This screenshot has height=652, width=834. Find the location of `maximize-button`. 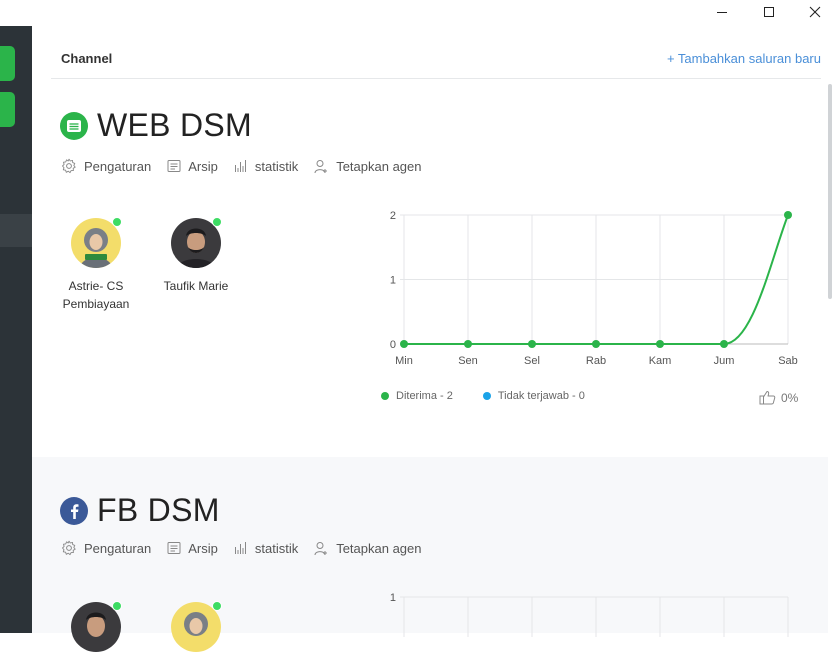

maximize-button is located at coordinates (769, 12).